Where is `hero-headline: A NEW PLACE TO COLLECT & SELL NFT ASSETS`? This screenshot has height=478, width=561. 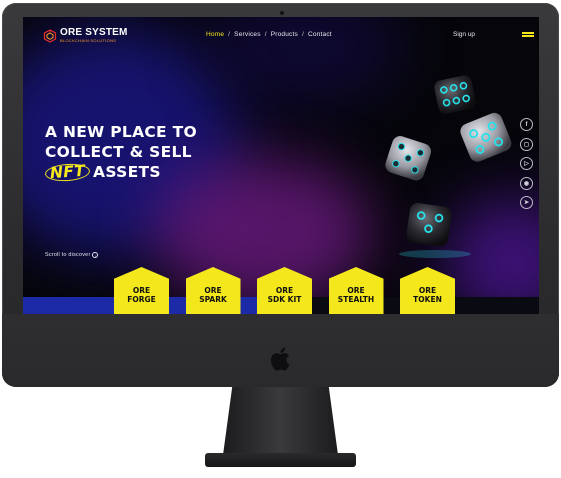 hero-headline: A NEW PLACE TO COLLECT & SELL NFT ASSETS is located at coordinates (120, 152).